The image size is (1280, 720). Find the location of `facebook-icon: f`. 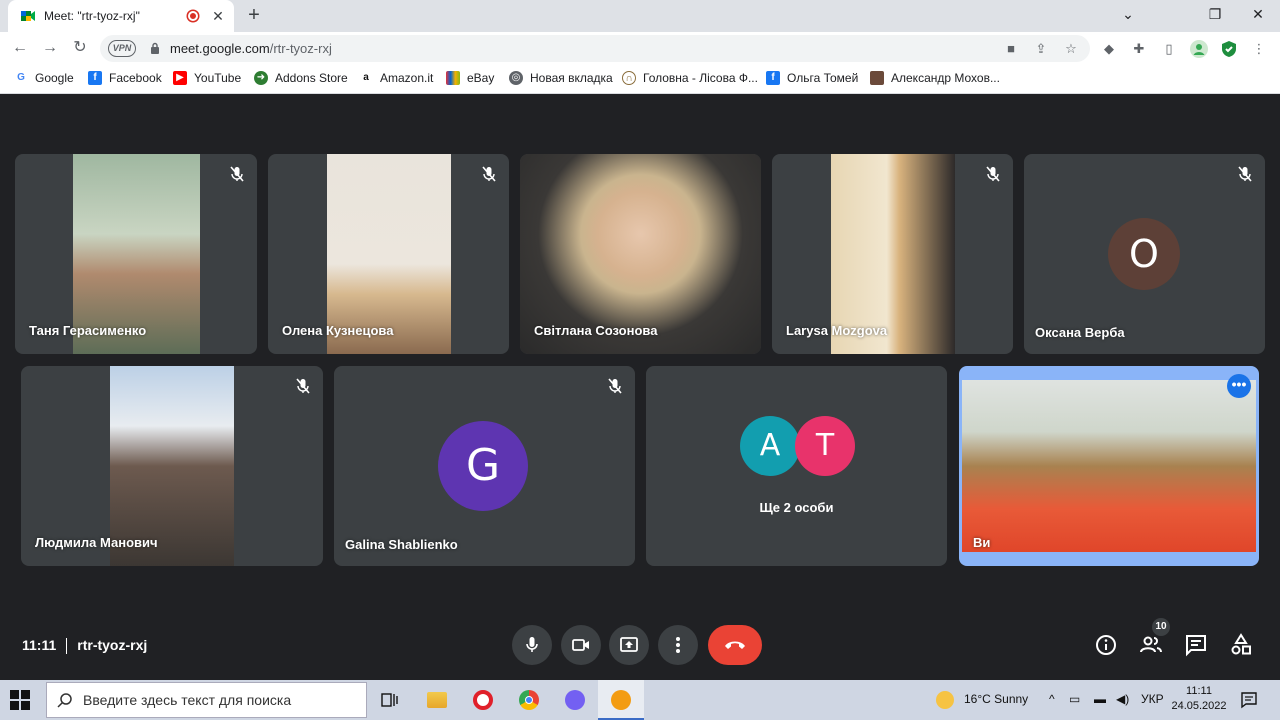

facebook-icon: f is located at coordinates (773, 78).